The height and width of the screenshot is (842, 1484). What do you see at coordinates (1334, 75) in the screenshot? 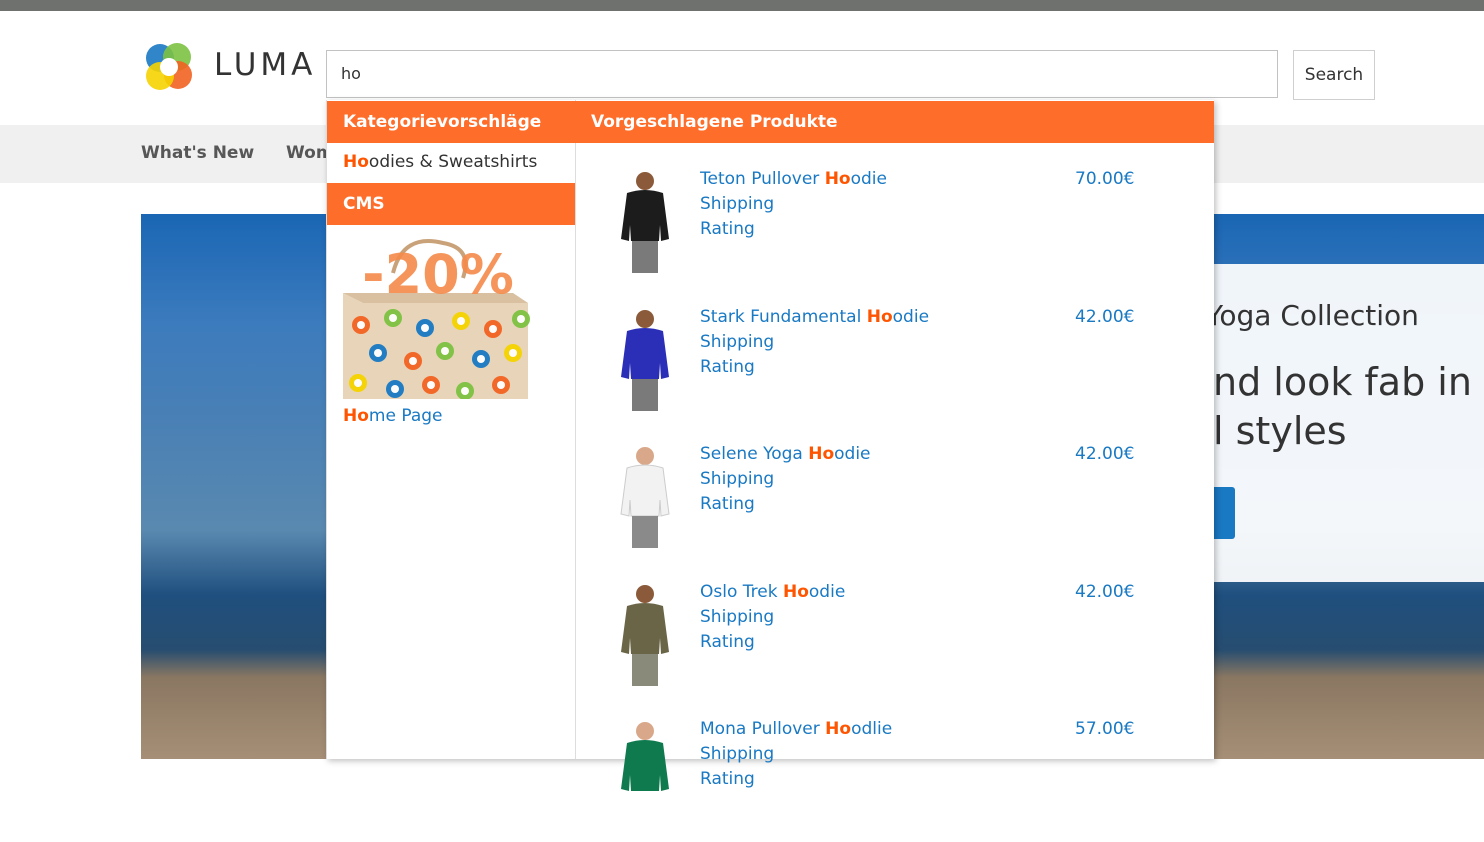
I see `search-button: Search` at bounding box center [1334, 75].